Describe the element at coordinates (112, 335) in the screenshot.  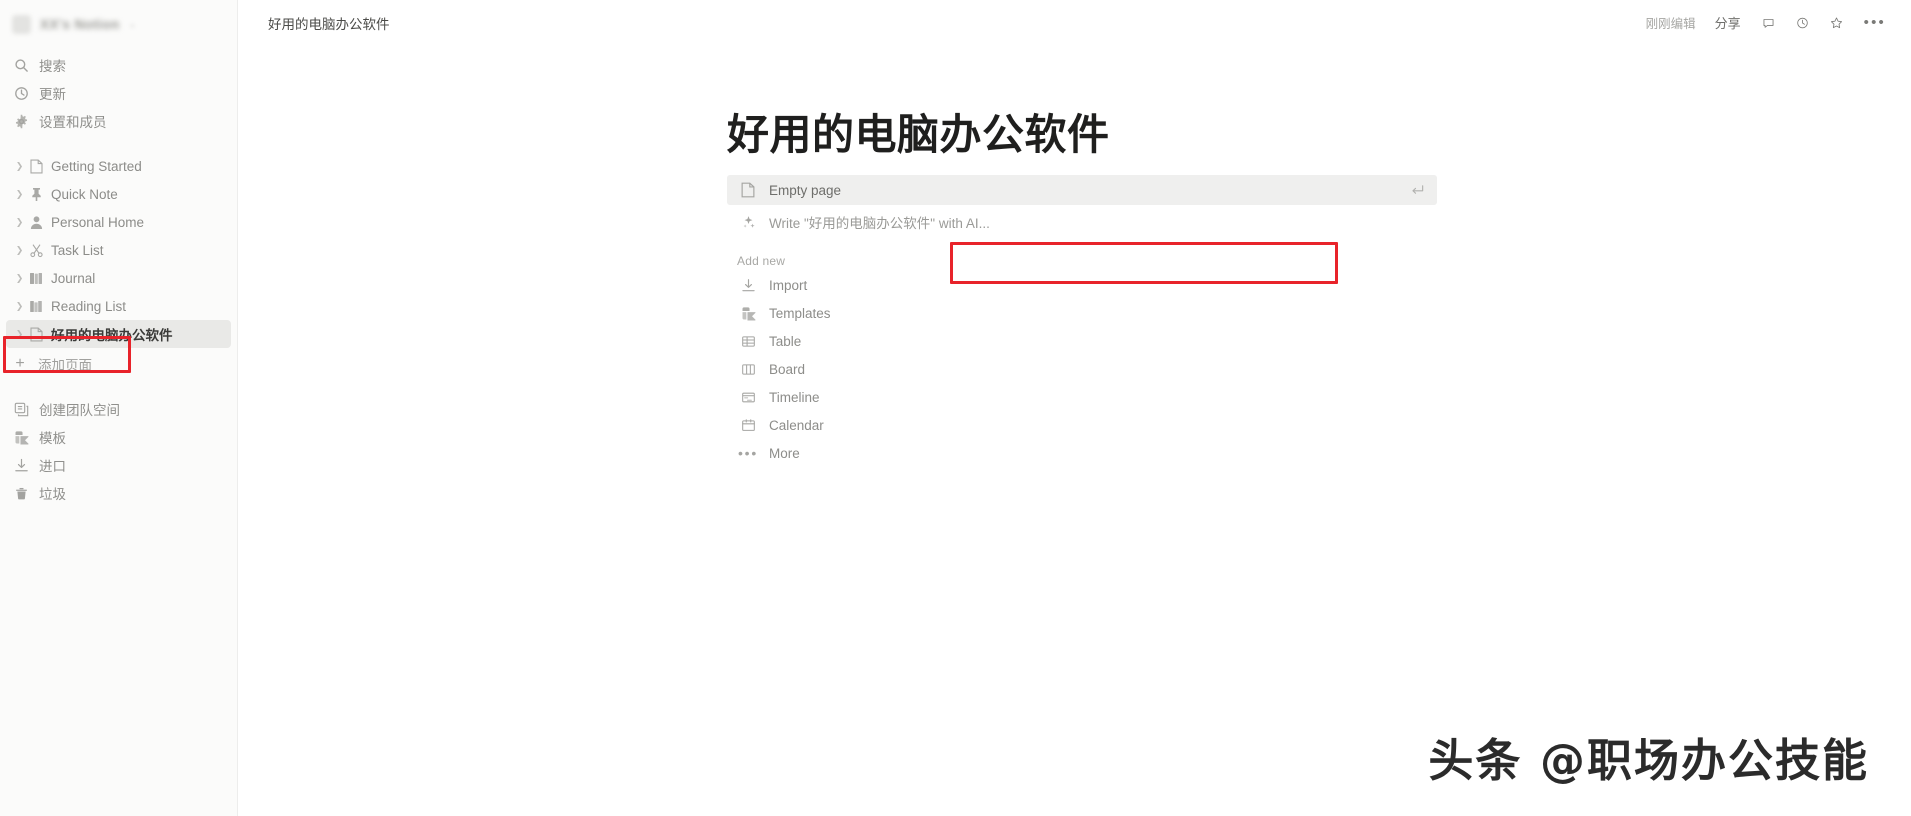
I see `sidebar-page-label: 好用的电脑办公软件` at that location.